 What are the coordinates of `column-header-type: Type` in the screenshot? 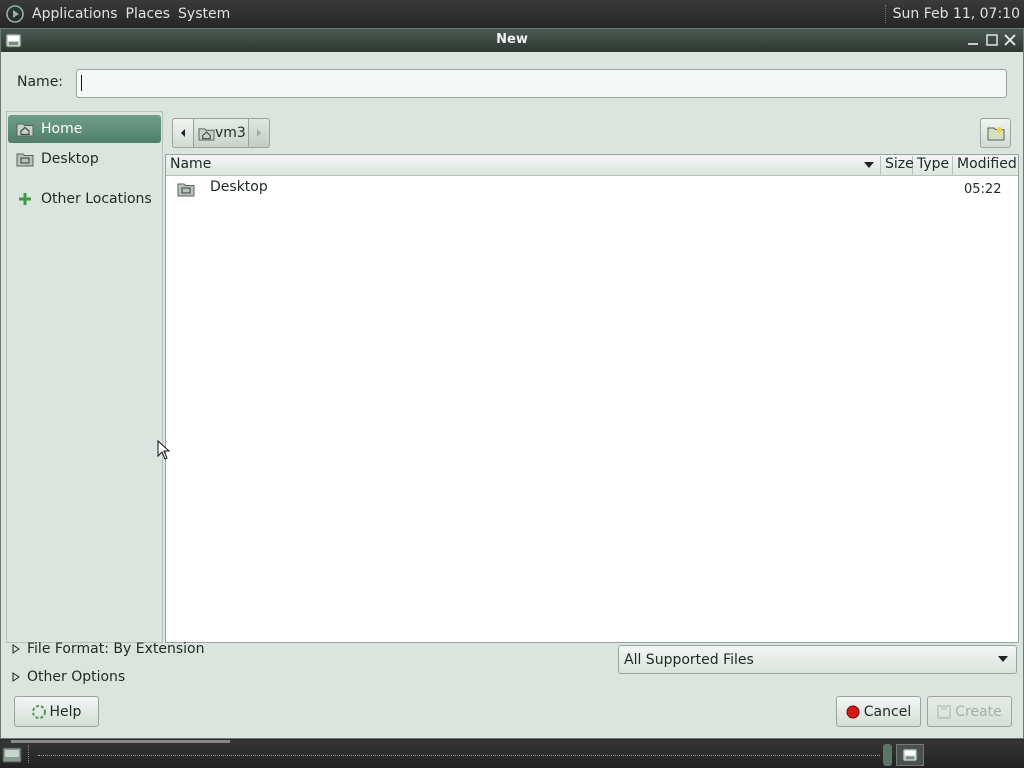 It's located at (933, 165).